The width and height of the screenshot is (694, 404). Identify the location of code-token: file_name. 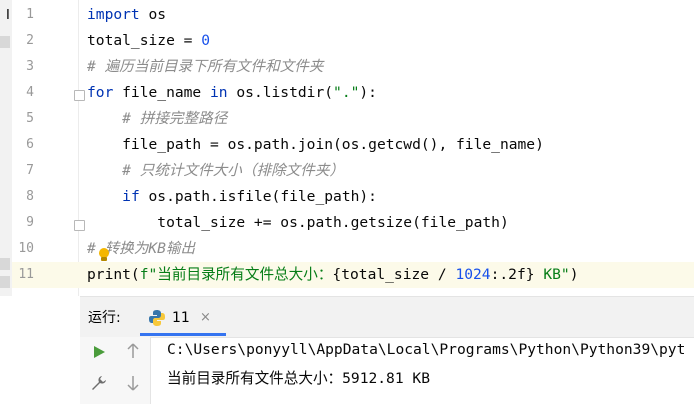
(162, 92).